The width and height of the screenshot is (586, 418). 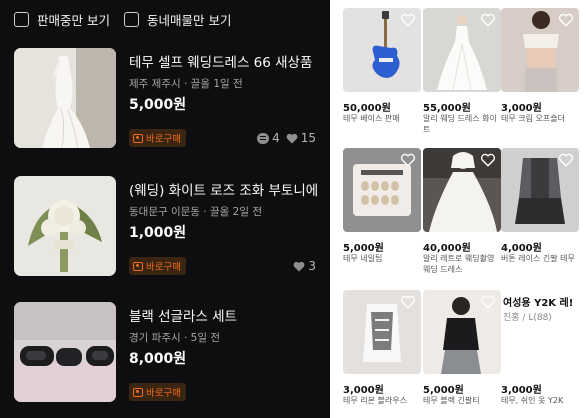 I want to click on overlay-subtitle: 진홍 / L(88), so click(x=527, y=318).